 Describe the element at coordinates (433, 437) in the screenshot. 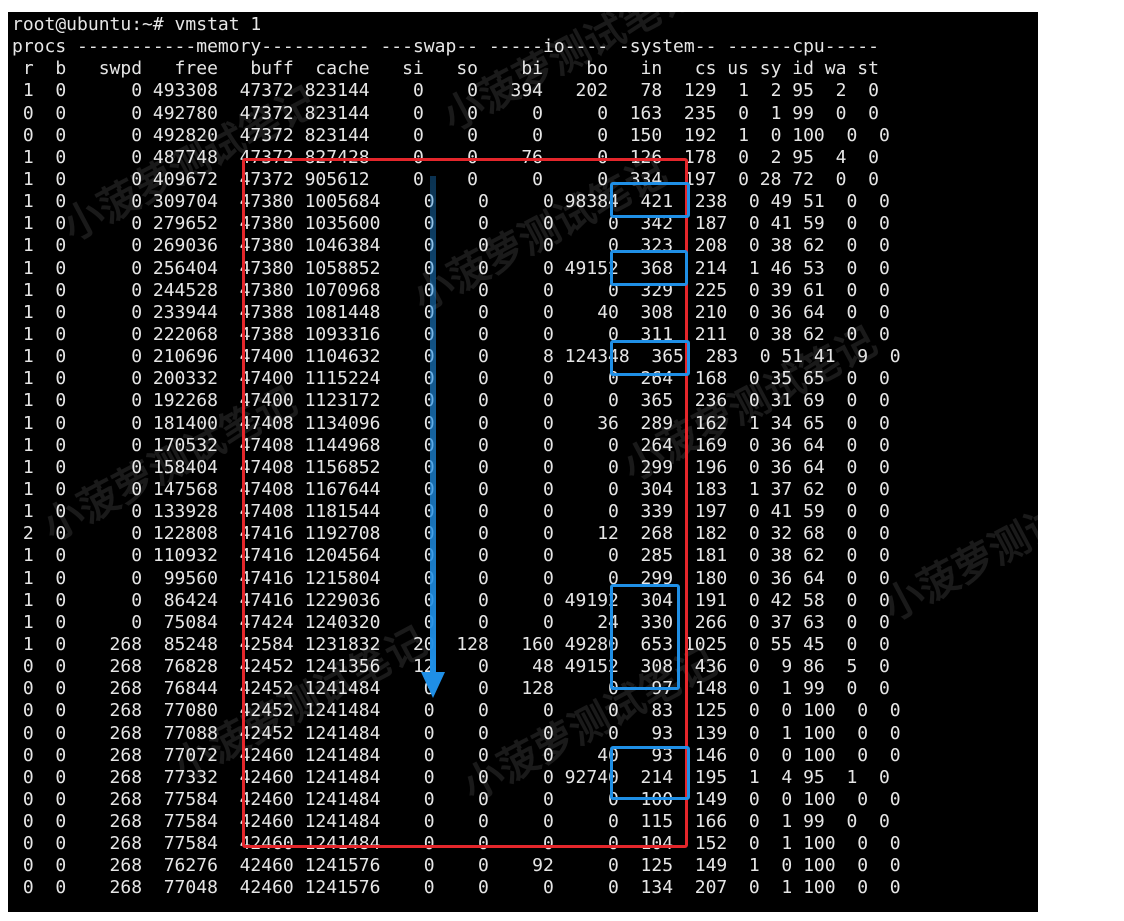

I see `down-arrow-icon` at that location.